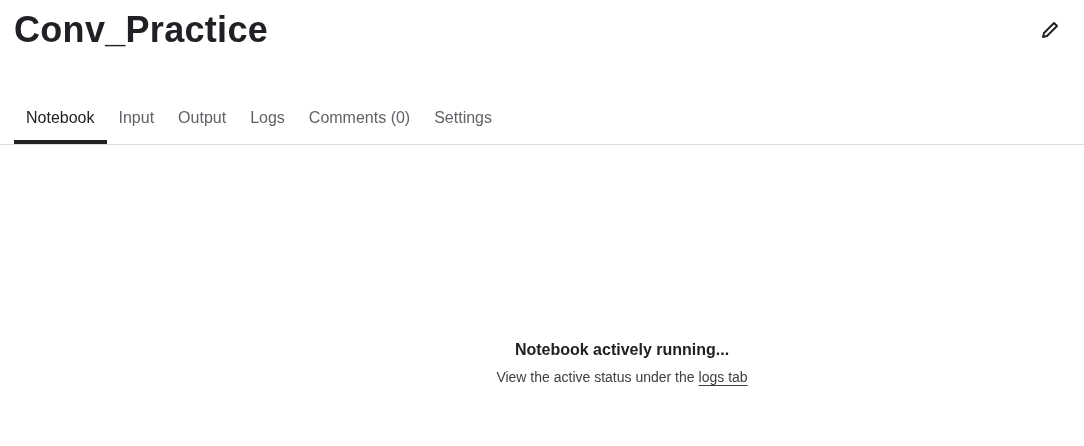 This screenshot has height=446, width=1084. I want to click on logs-link: logs tab, so click(723, 377).